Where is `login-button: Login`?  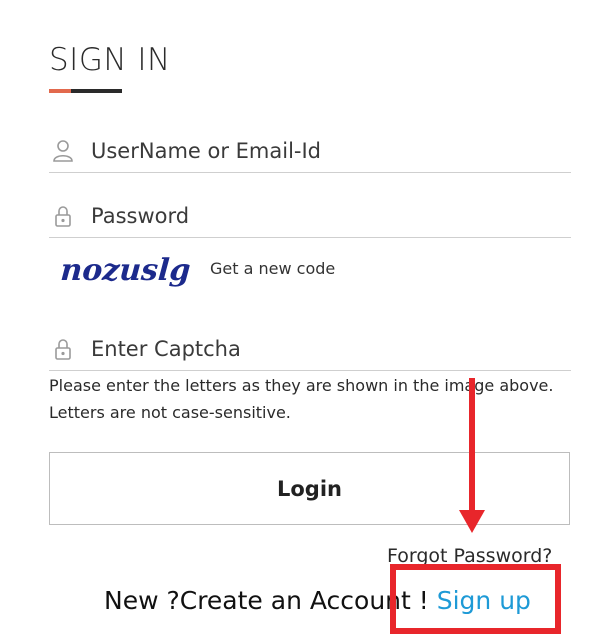 login-button: Login is located at coordinates (309, 488).